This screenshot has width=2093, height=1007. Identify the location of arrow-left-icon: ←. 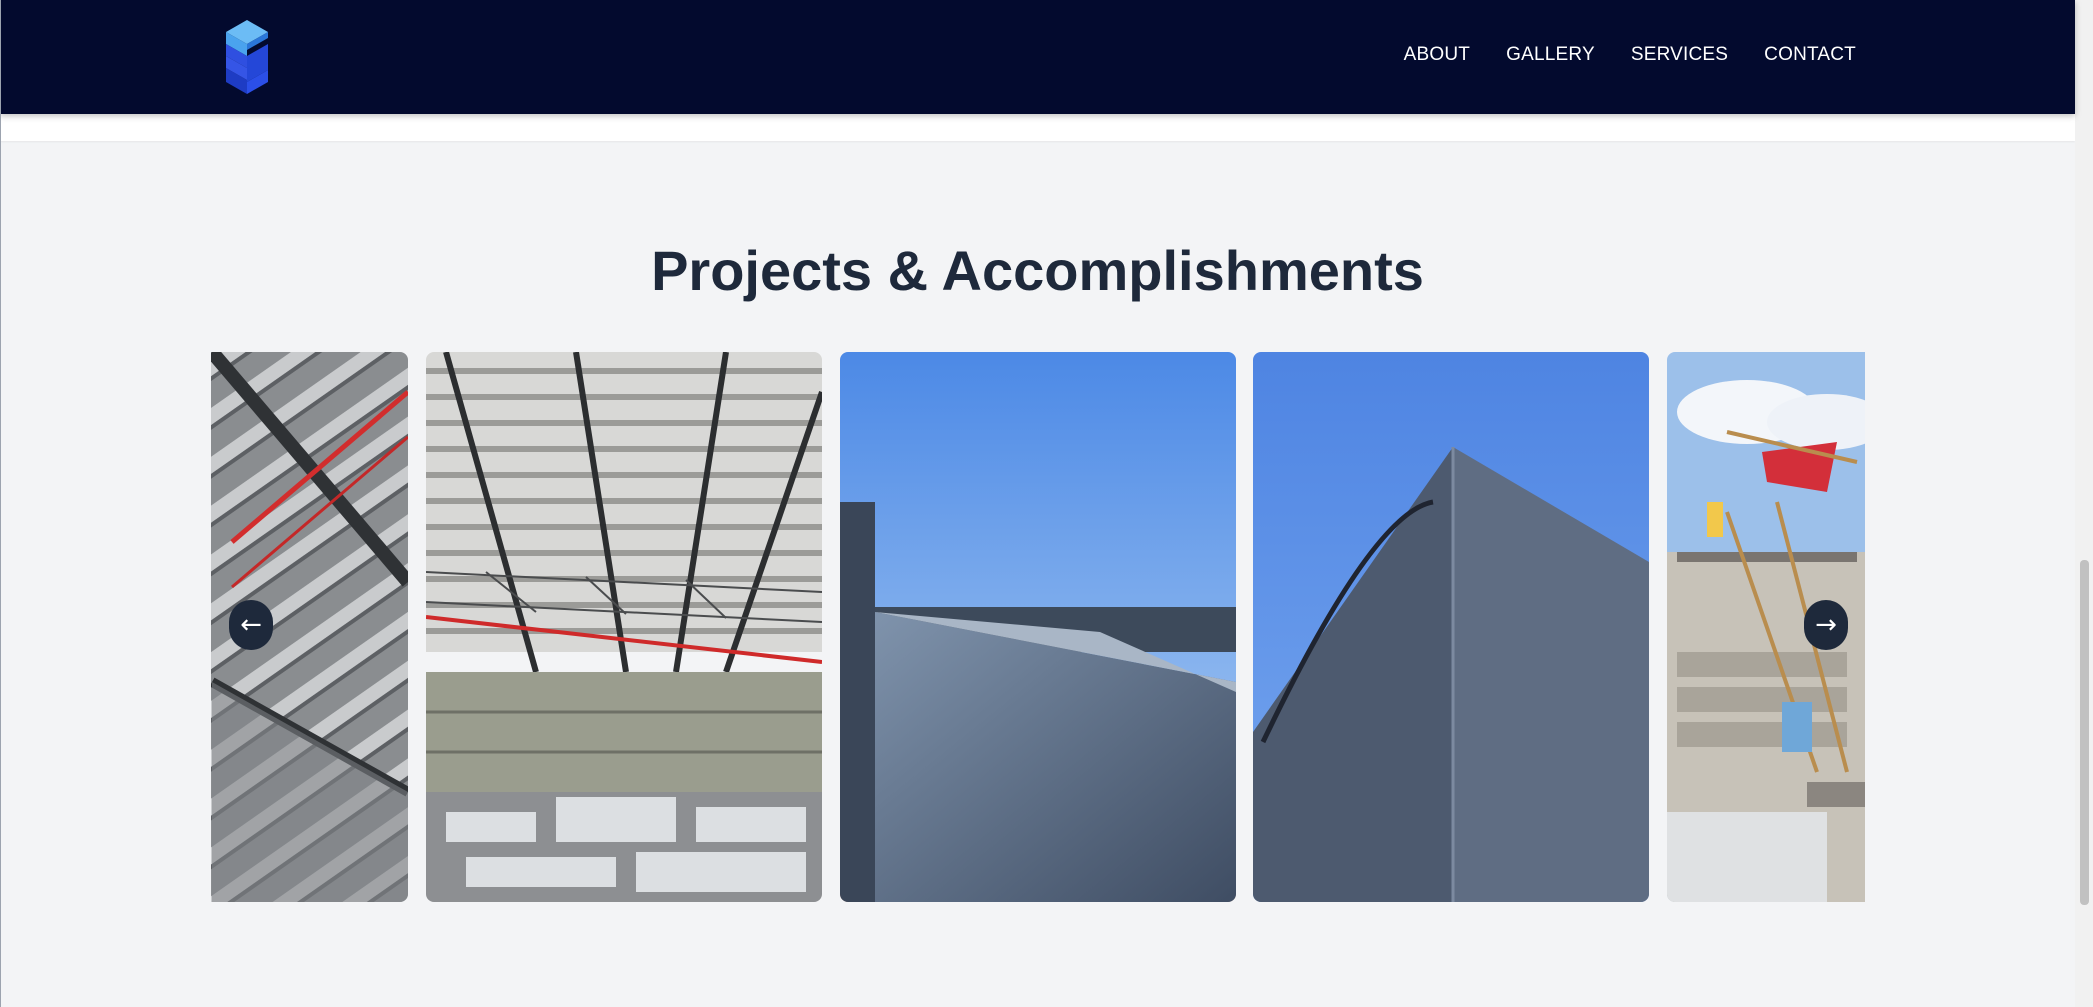
(251, 625).